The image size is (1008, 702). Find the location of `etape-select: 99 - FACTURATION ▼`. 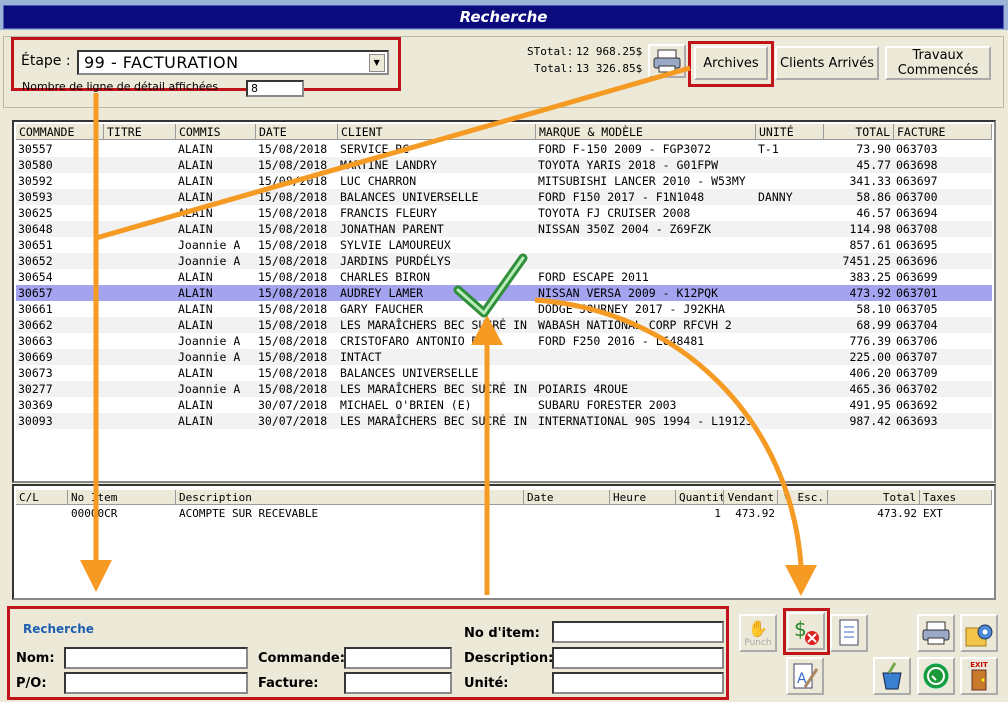

etape-select: 99 - FACTURATION ▼ is located at coordinates (233, 62).